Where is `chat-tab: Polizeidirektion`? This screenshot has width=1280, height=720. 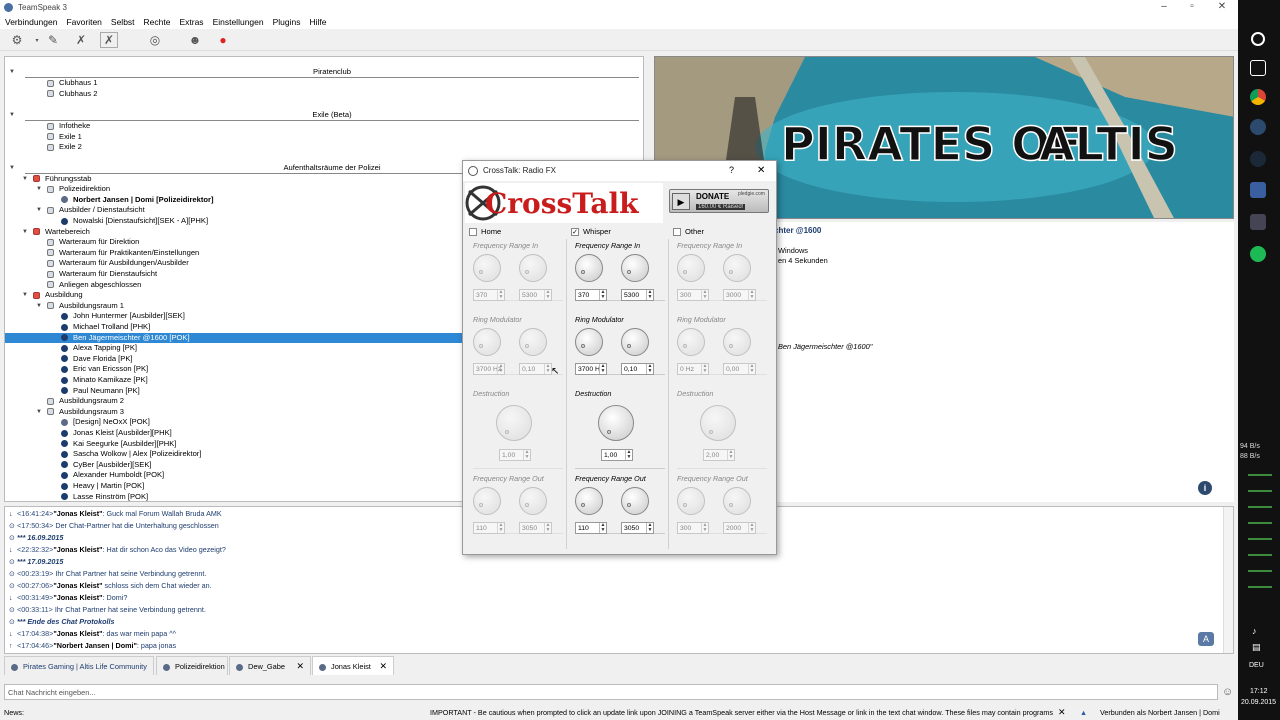 chat-tab: Polizeidirektion is located at coordinates (192, 665).